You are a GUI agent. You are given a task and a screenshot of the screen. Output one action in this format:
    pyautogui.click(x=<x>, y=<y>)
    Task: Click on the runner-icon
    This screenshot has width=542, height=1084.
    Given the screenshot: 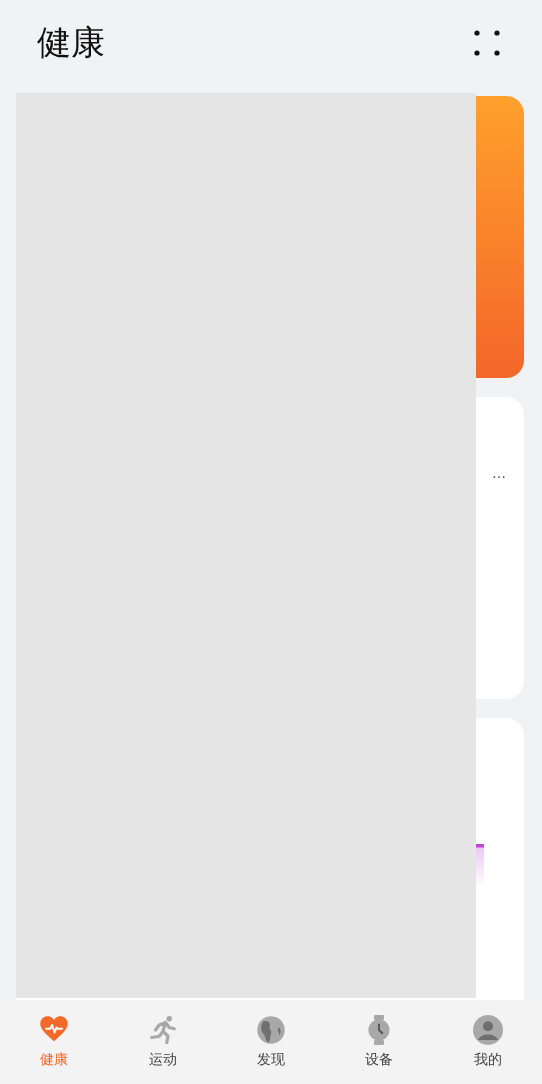 What is the action you would take?
    pyautogui.click(x=162, y=1030)
    